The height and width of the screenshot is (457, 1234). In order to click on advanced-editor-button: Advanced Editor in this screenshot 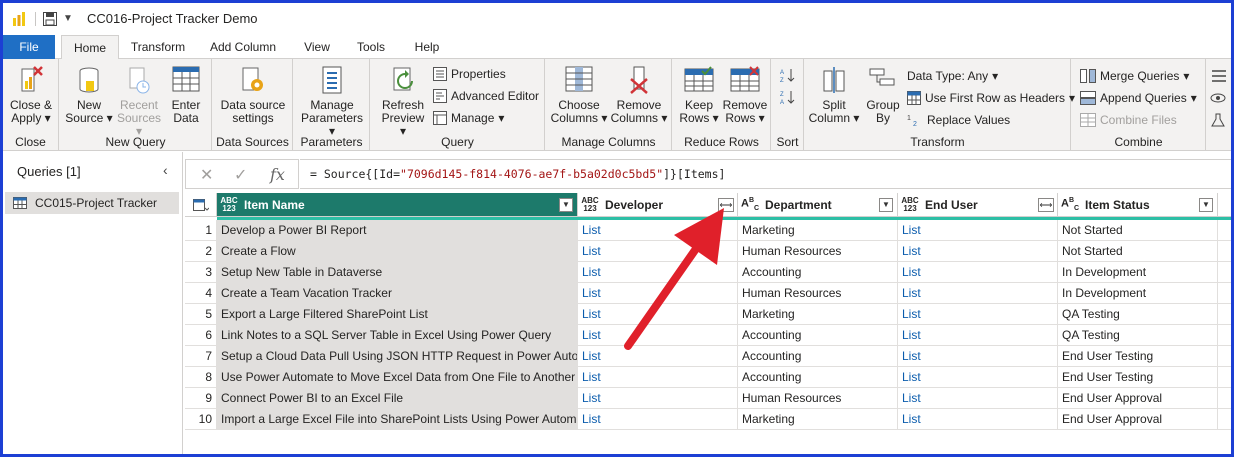, I will do `click(486, 96)`.